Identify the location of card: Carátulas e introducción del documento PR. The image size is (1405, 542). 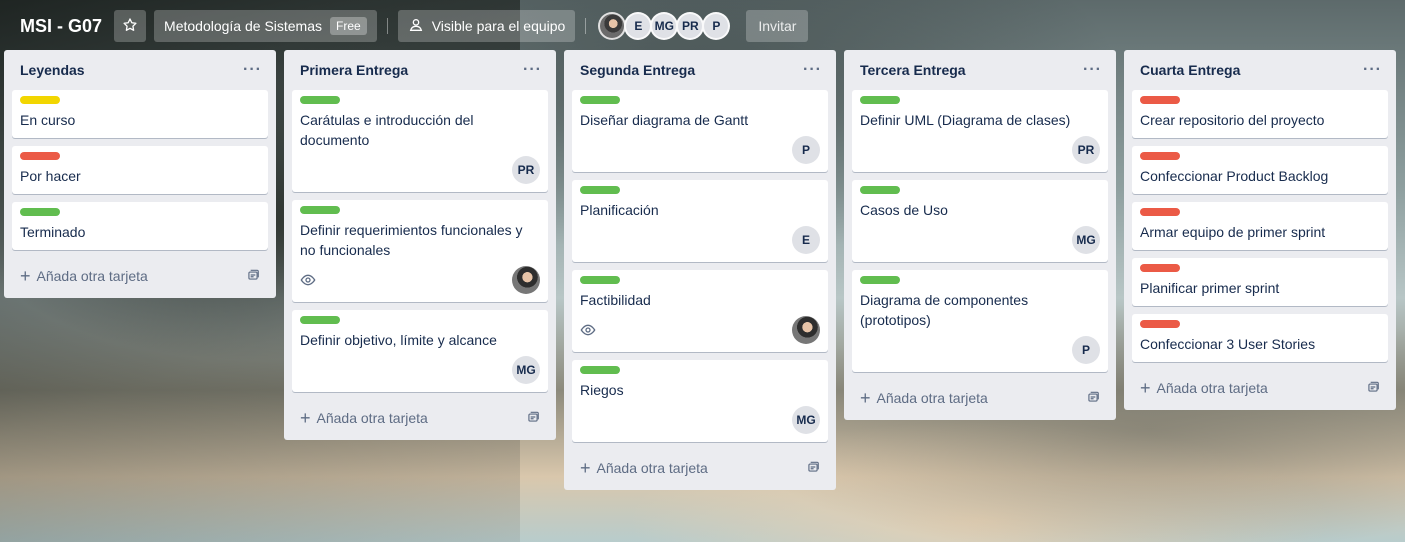
(420, 141).